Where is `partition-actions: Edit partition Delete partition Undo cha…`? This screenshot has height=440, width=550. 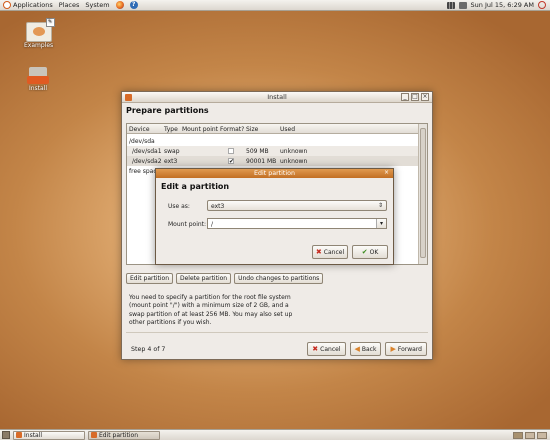
partition-actions: Edit partition Delete partition Undo cha… is located at coordinates (225, 278).